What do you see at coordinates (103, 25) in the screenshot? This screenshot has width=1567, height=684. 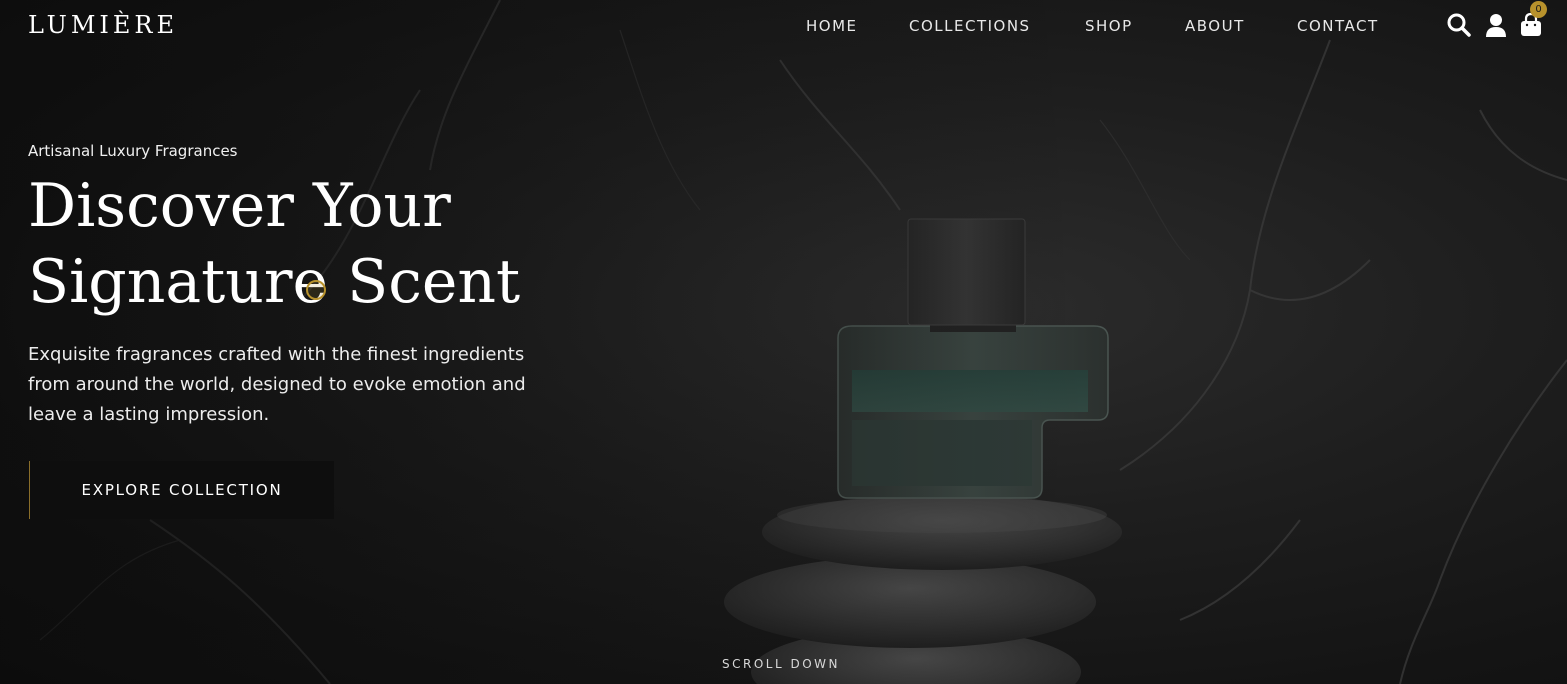 I see `brand-logo: LUMIÈRE` at bounding box center [103, 25].